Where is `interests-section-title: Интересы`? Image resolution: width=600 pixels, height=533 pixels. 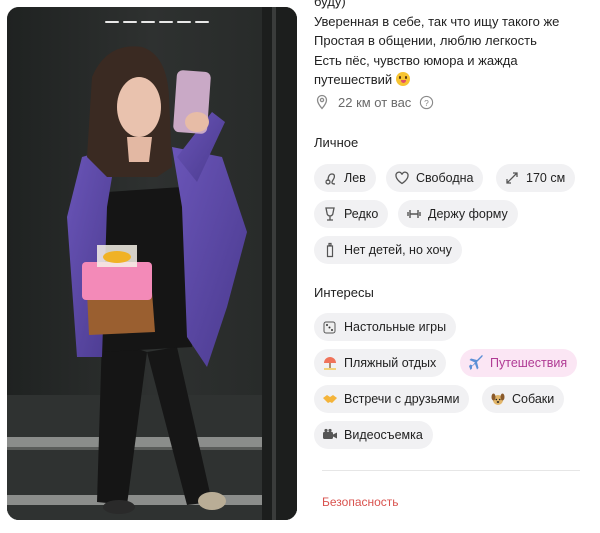 interests-section-title: Интересы is located at coordinates (344, 292).